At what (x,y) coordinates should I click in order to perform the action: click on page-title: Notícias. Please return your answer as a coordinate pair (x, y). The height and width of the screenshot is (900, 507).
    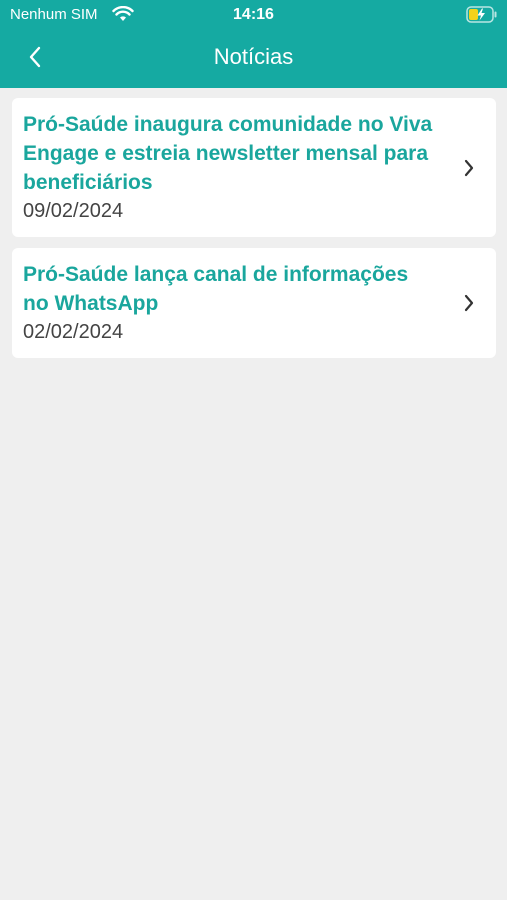
    Looking at the image, I should click on (253, 56).